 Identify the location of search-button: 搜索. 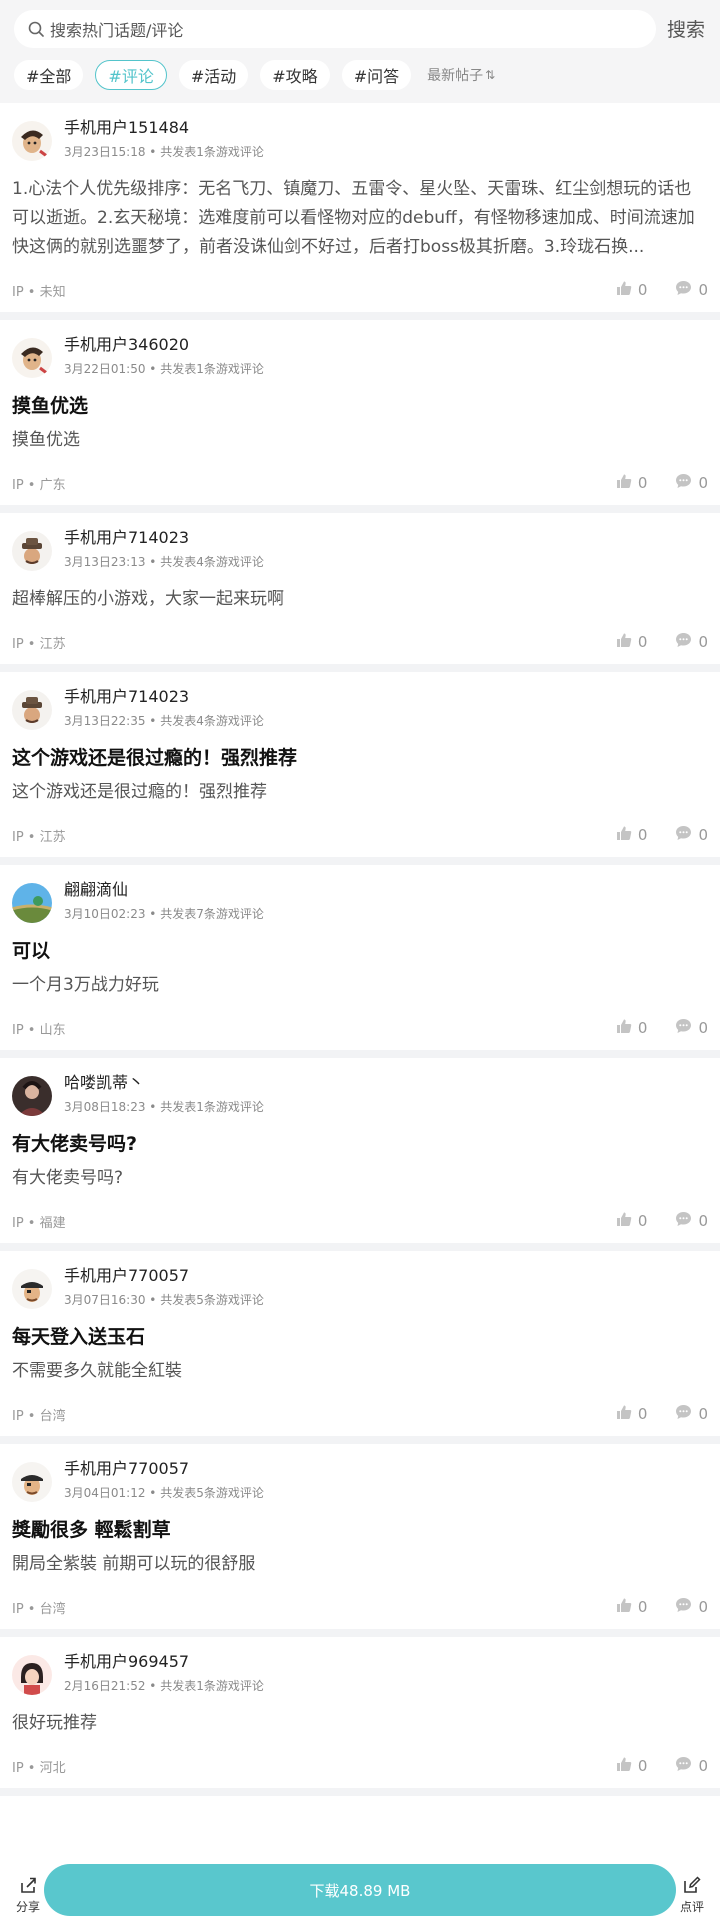
(686, 28).